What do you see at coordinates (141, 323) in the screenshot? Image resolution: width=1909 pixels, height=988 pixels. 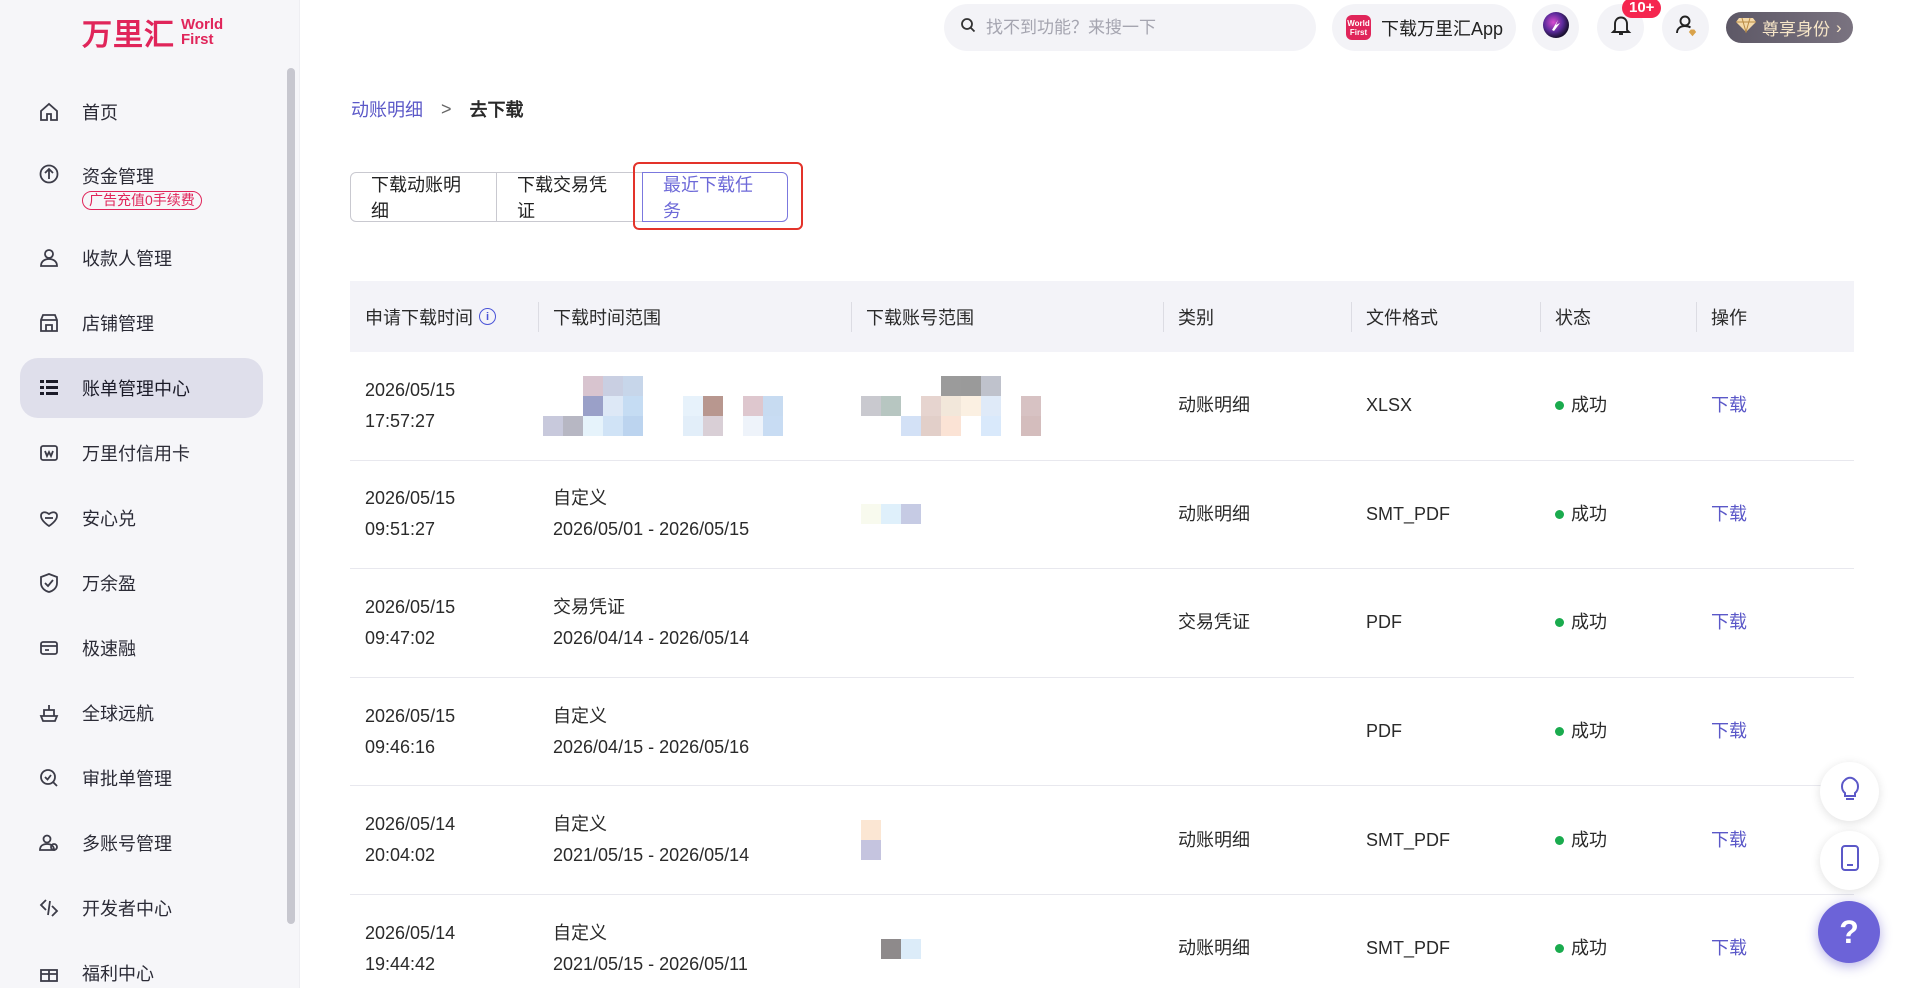 I see `sidebar-item-store: 店铺管理` at bounding box center [141, 323].